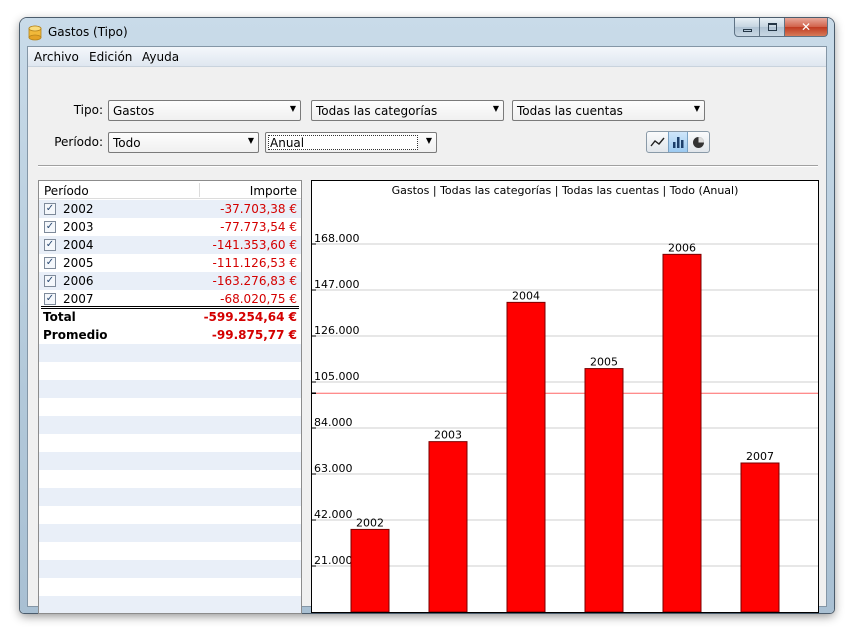  I want to click on bar-label-2005: 2005, so click(604, 362).